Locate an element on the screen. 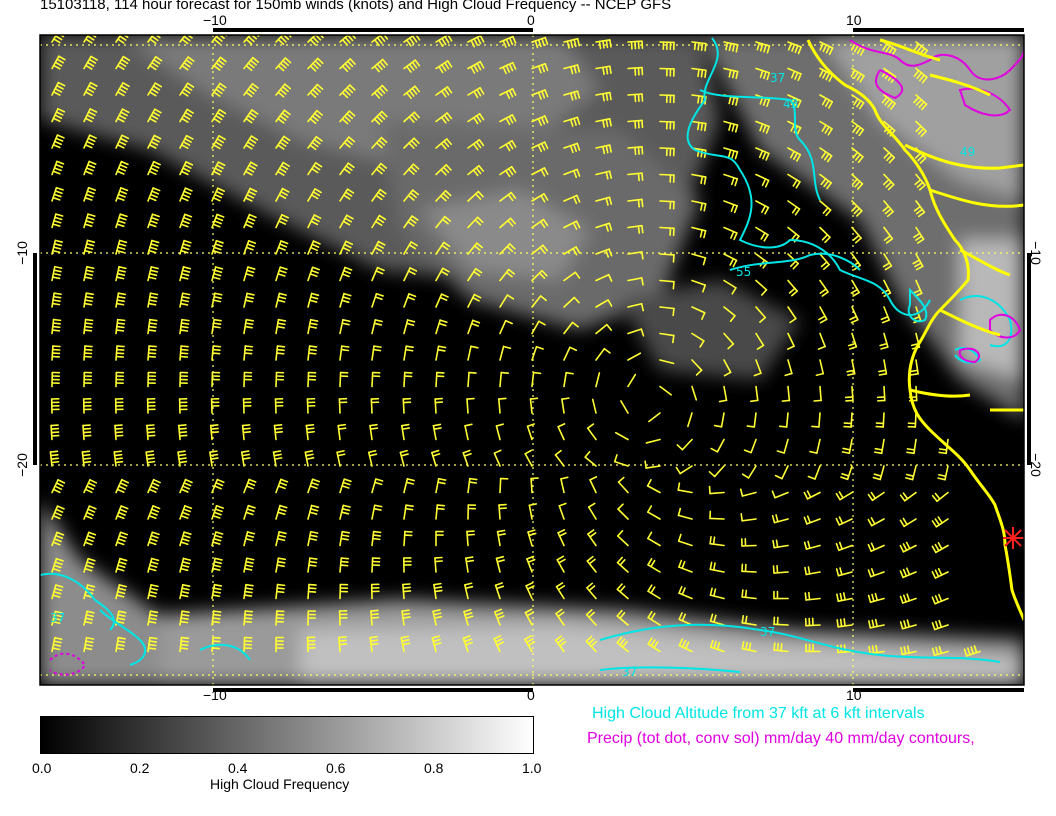 The width and height of the screenshot is (1056, 816). colorbar-tick-label: 0.8 is located at coordinates (434, 768).